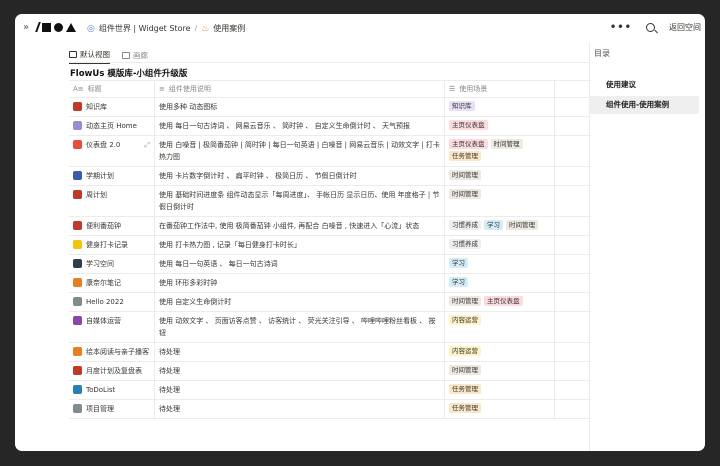 The image size is (720, 466). I want to click on scenario-cell: 主页仪表盘, so click(500, 126).